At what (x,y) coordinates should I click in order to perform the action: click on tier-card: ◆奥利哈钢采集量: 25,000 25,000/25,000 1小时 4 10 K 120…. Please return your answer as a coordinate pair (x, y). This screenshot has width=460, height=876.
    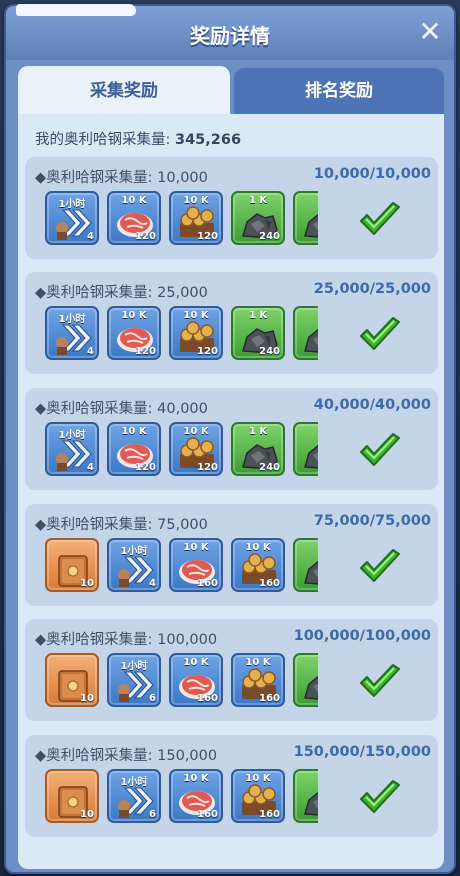
    Looking at the image, I should click on (231, 323).